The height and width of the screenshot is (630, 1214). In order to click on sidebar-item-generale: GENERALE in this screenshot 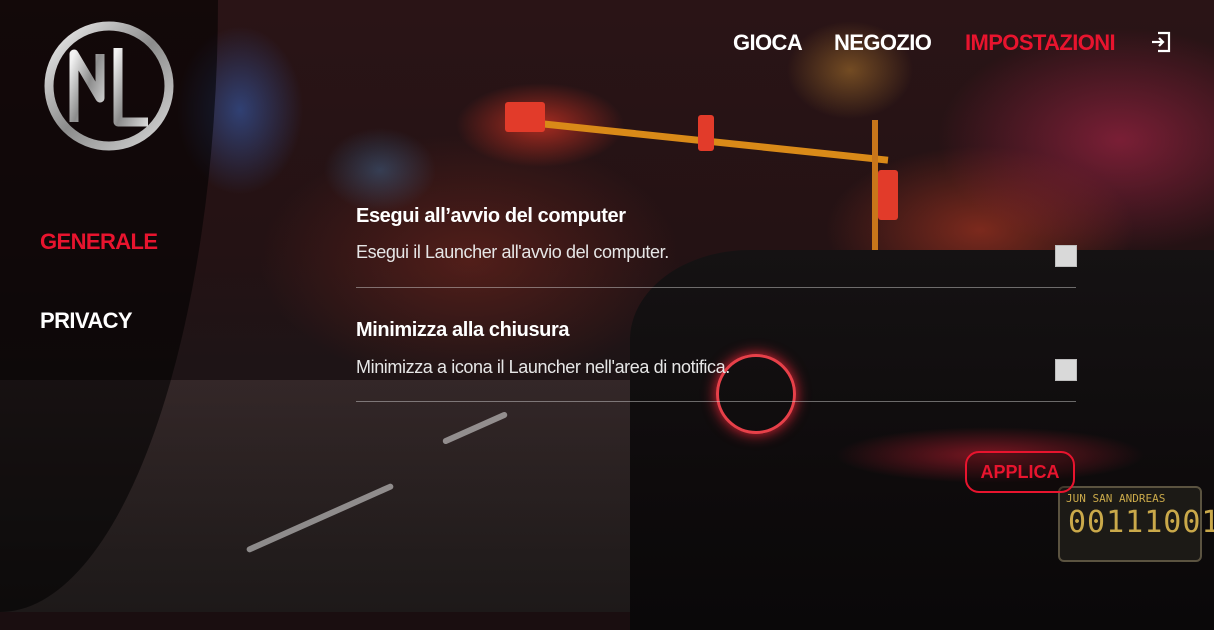, I will do `click(99, 242)`.